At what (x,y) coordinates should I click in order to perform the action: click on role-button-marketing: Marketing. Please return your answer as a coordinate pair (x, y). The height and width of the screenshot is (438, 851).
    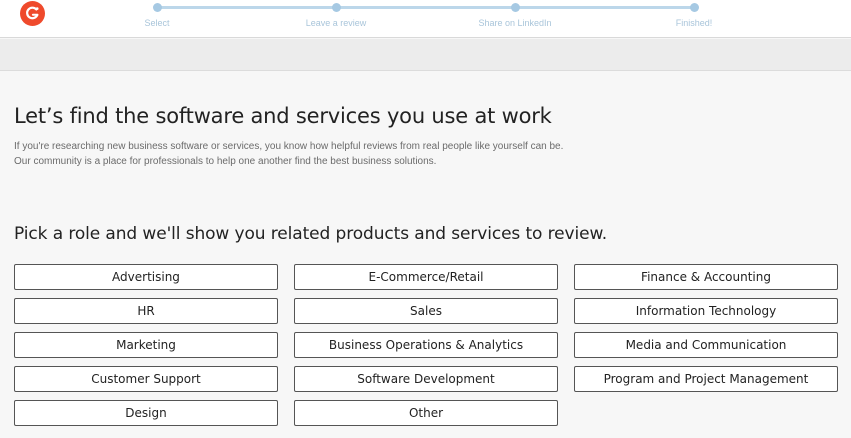
    Looking at the image, I should click on (146, 345).